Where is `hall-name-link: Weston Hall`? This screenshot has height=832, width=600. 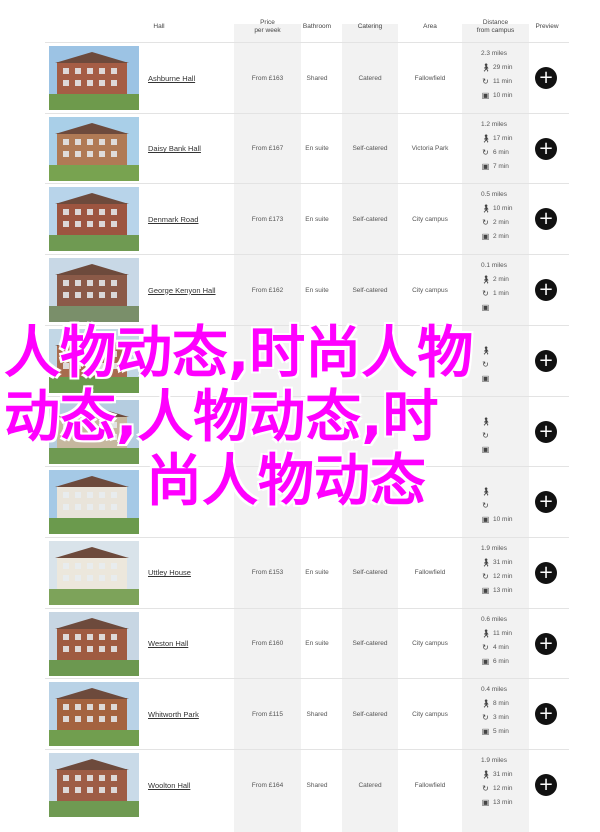 hall-name-link: Weston Hall is located at coordinates (168, 644).